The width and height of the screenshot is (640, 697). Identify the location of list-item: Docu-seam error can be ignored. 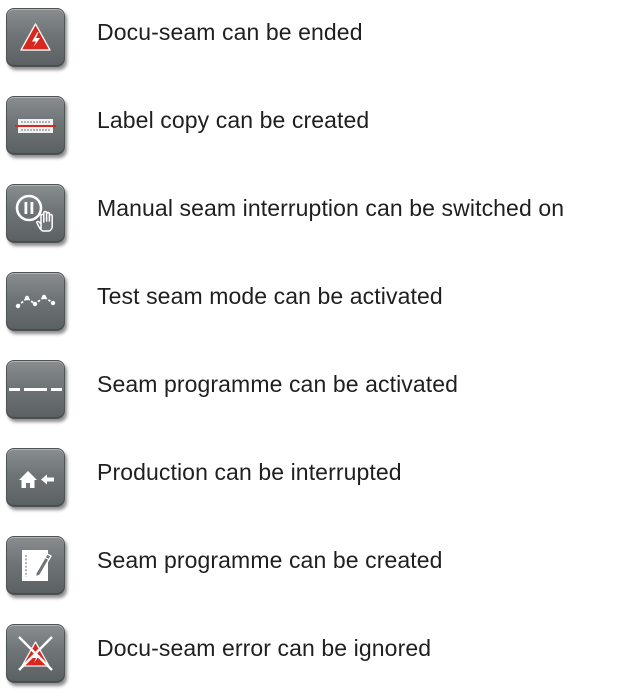
(320, 653).